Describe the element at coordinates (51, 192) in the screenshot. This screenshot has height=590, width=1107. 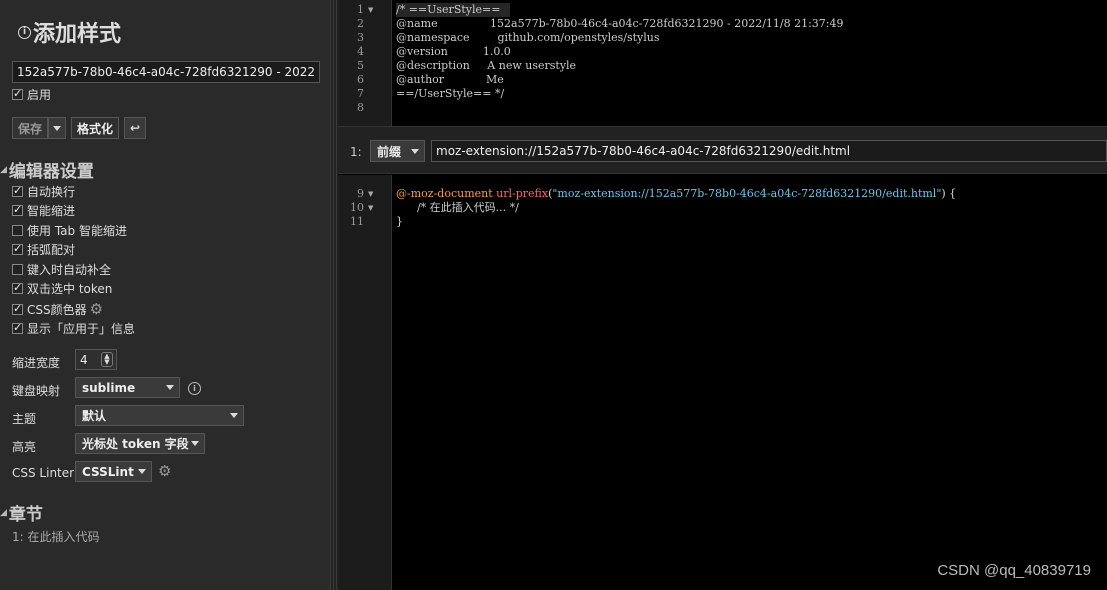
I see `option-label: 自动换行` at that location.